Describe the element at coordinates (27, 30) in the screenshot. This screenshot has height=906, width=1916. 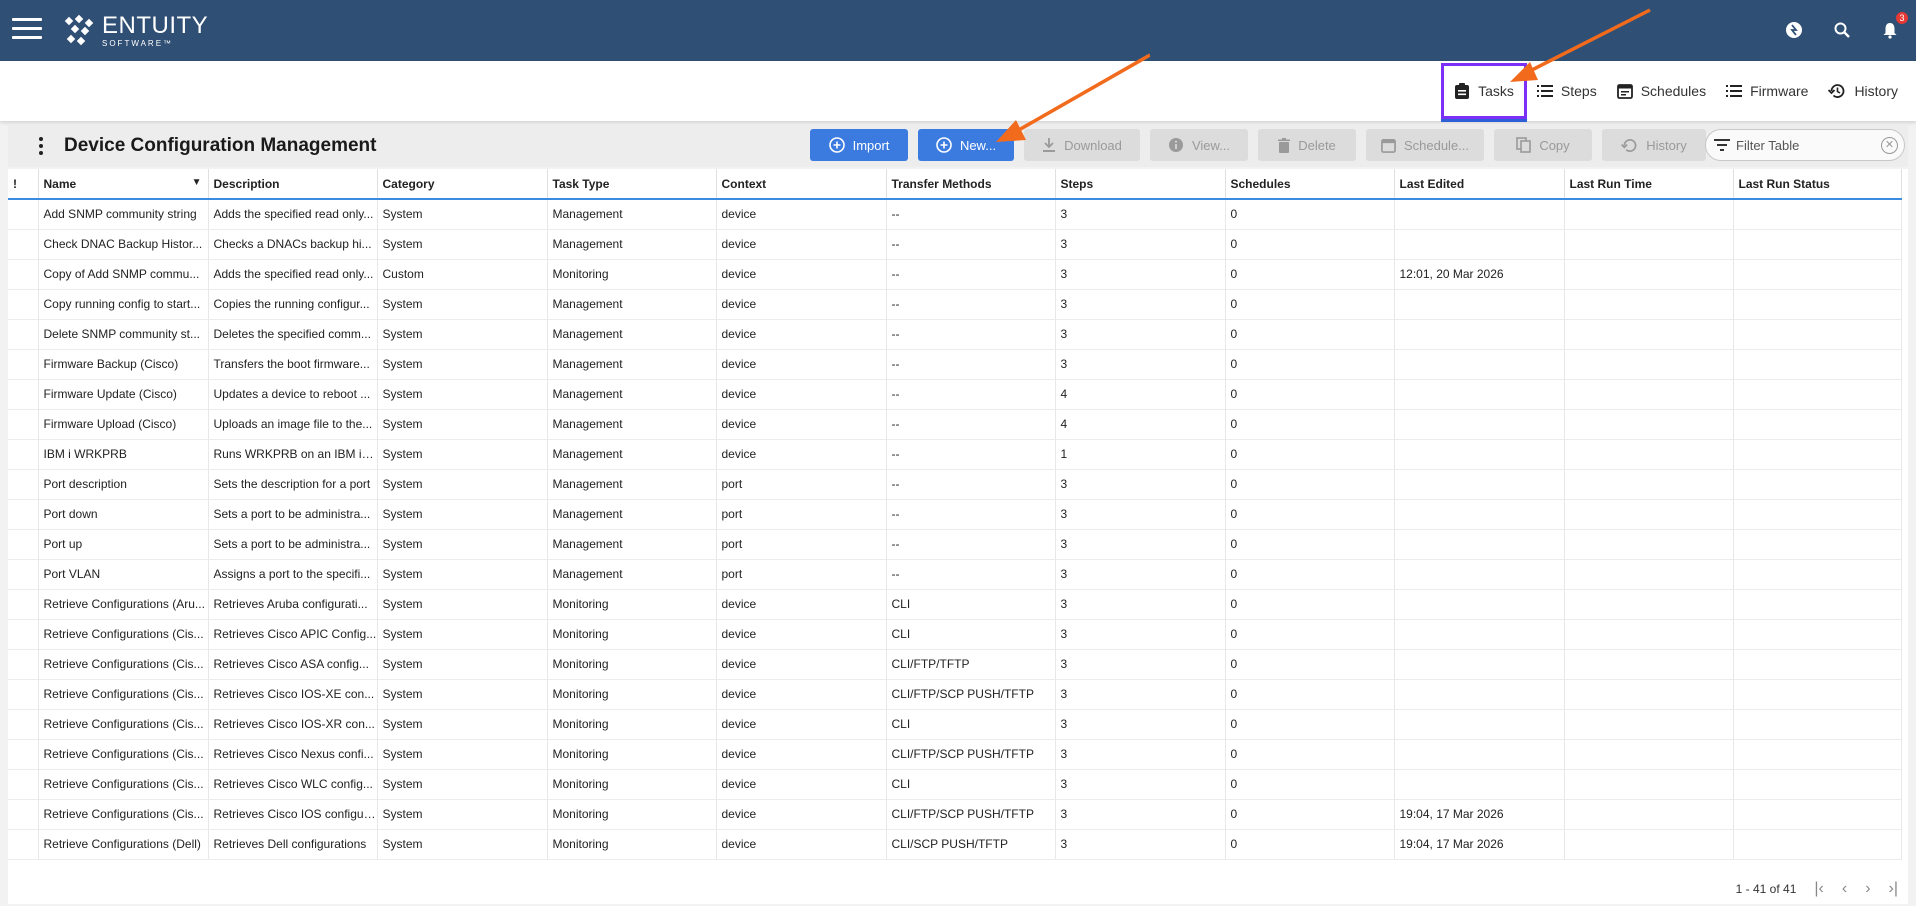
I see `menu-icon` at that location.